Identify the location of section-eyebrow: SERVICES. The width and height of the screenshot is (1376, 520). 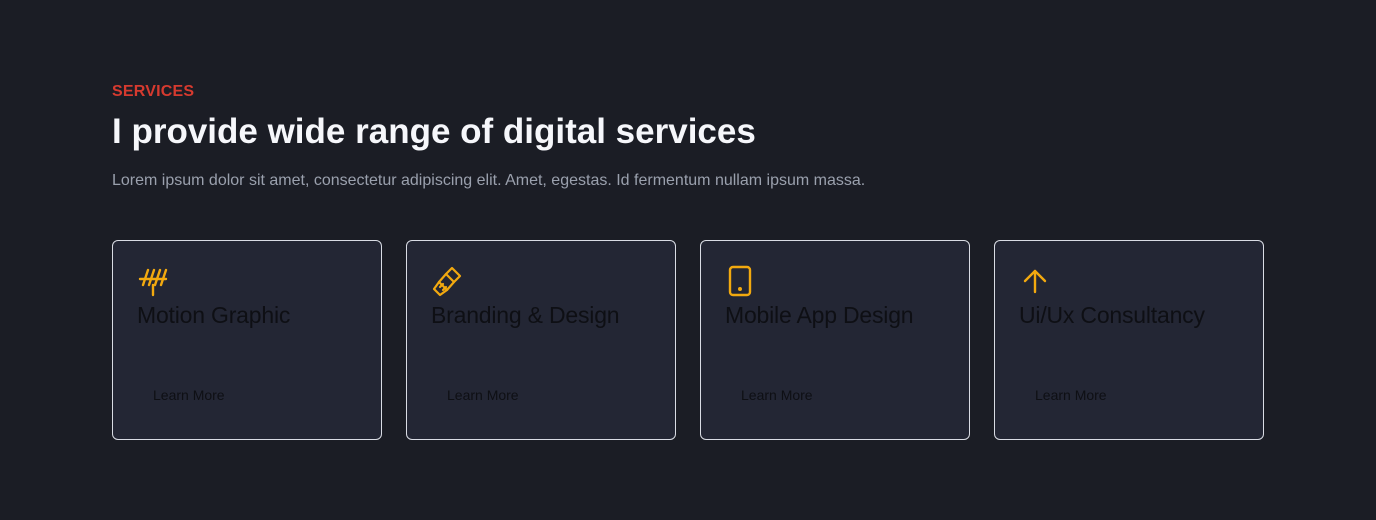
(153, 91).